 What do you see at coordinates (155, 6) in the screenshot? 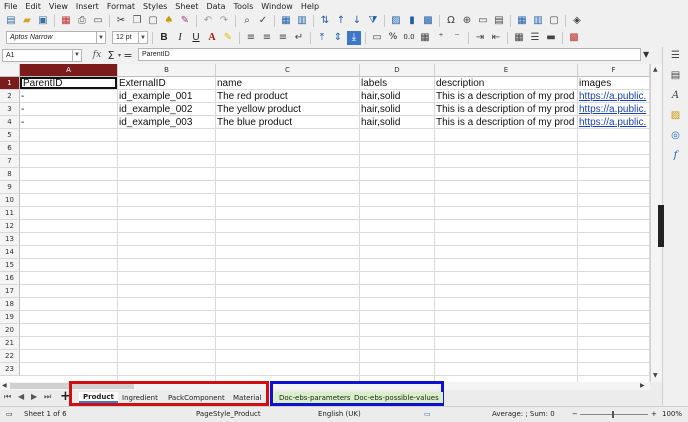
I see `menu-styles: Styles` at bounding box center [155, 6].